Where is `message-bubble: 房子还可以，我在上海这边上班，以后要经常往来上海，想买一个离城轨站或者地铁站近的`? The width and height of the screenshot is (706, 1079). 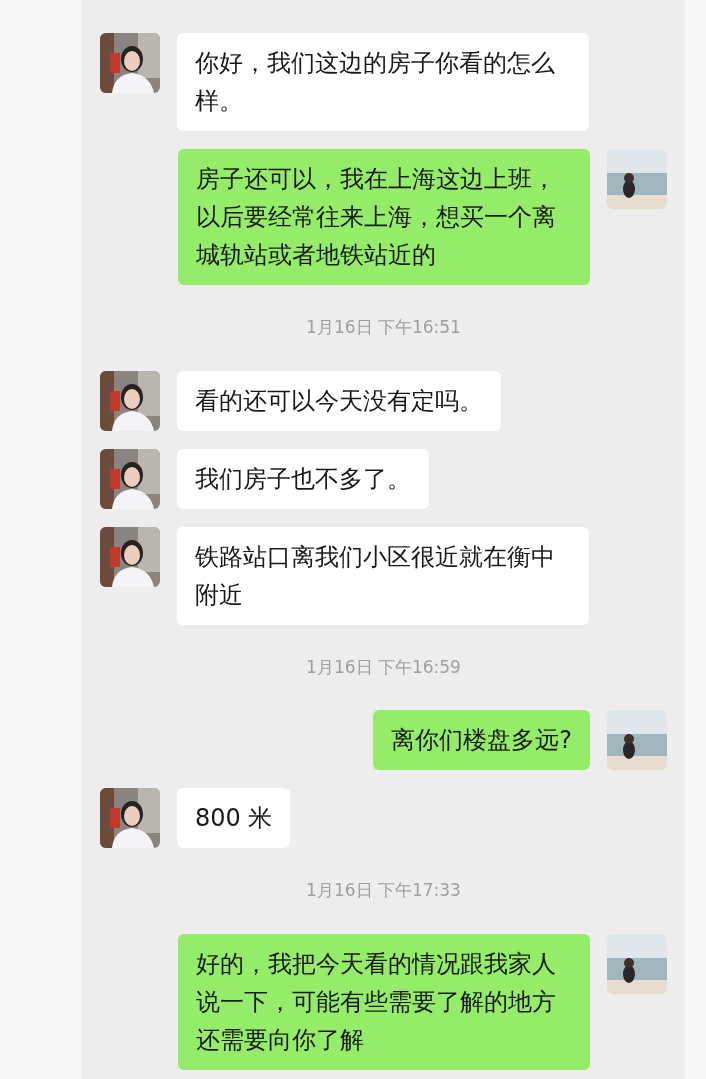 message-bubble: 房子还可以，我在上海这边上班，以后要经常往来上海，想买一个离城轨站或者地铁站近的 is located at coordinates (384, 217).